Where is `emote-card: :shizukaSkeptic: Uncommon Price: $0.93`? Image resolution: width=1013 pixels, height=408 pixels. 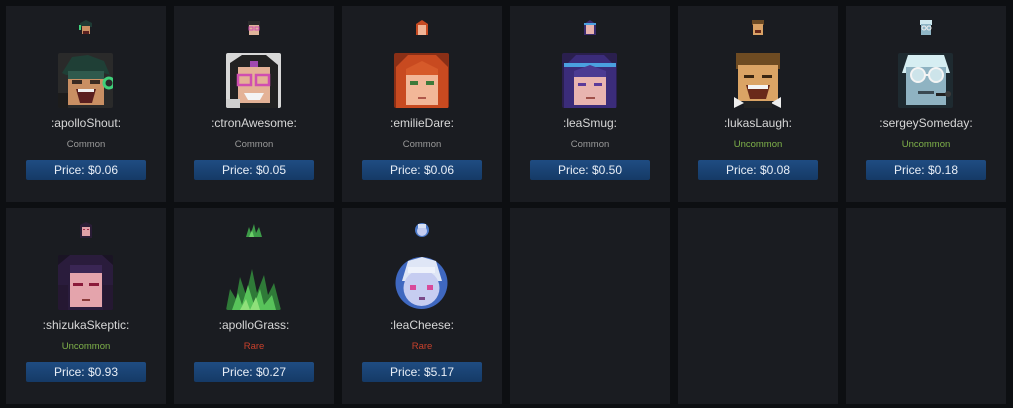
emote-card: :shizukaSkeptic: Uncommon Price: $0.93 is located at coordinates (86, 306).